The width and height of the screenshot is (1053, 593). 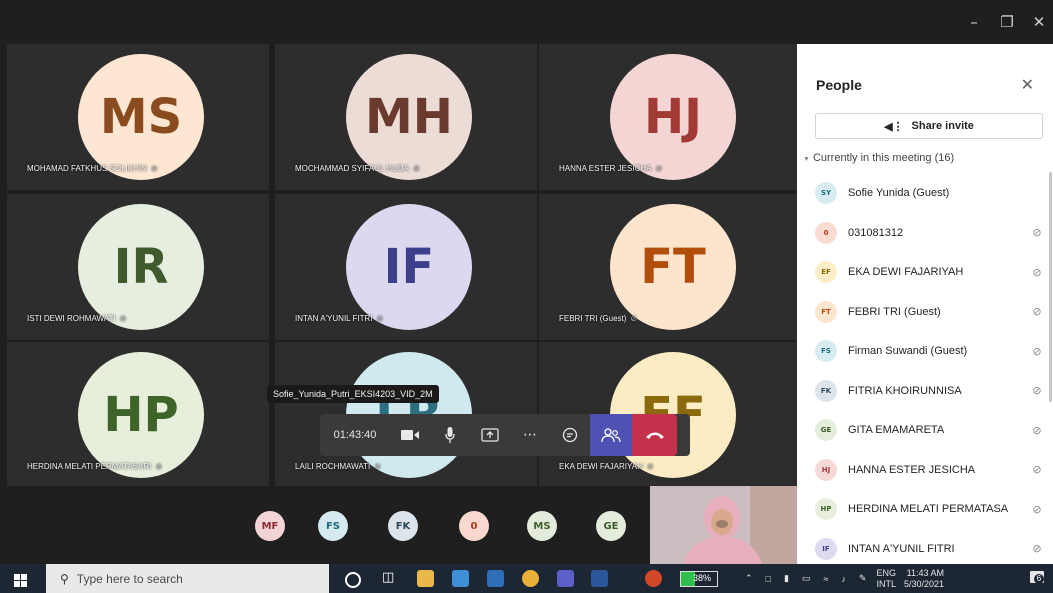 What do you see at coordinates (599, 578) in the screenshot?
I see `word-icon` at bounding box center [599, 578].